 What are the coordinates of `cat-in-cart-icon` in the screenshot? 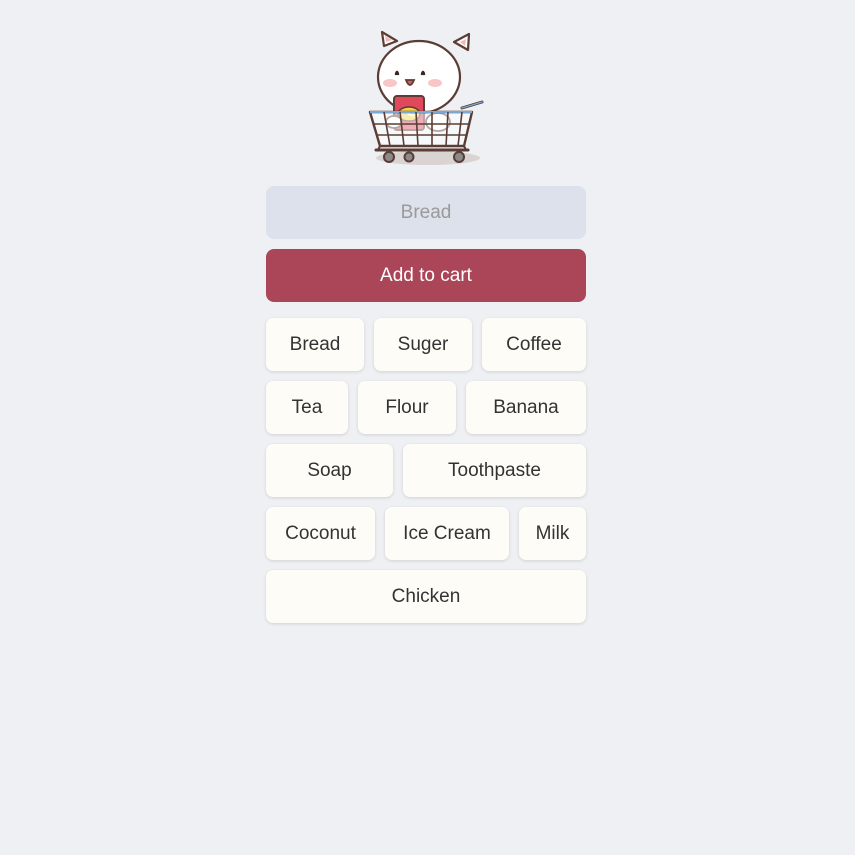 It's located at (426, 97).